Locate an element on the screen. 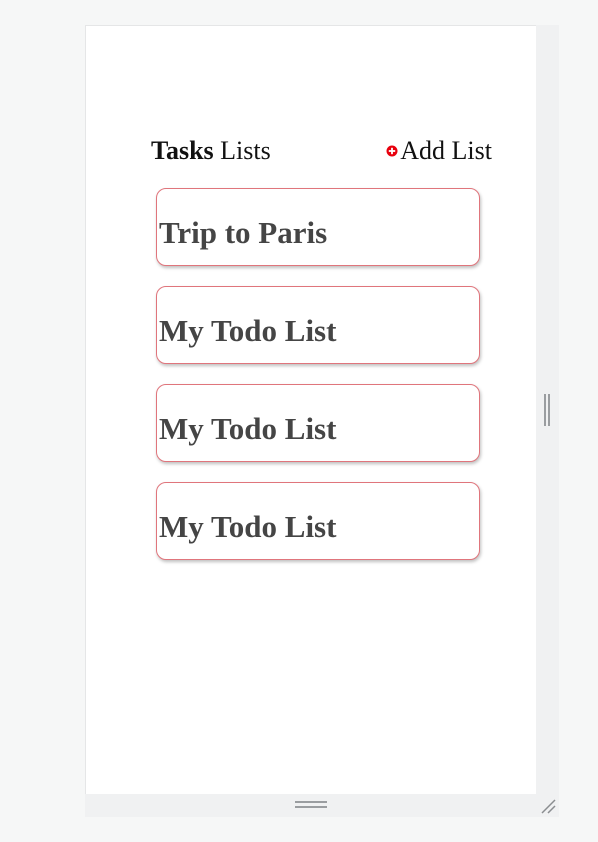 Image resolution: width=598 pixels, height=842 pixels. header: Tasks Lists Add List is located at coordinates (323, 151).